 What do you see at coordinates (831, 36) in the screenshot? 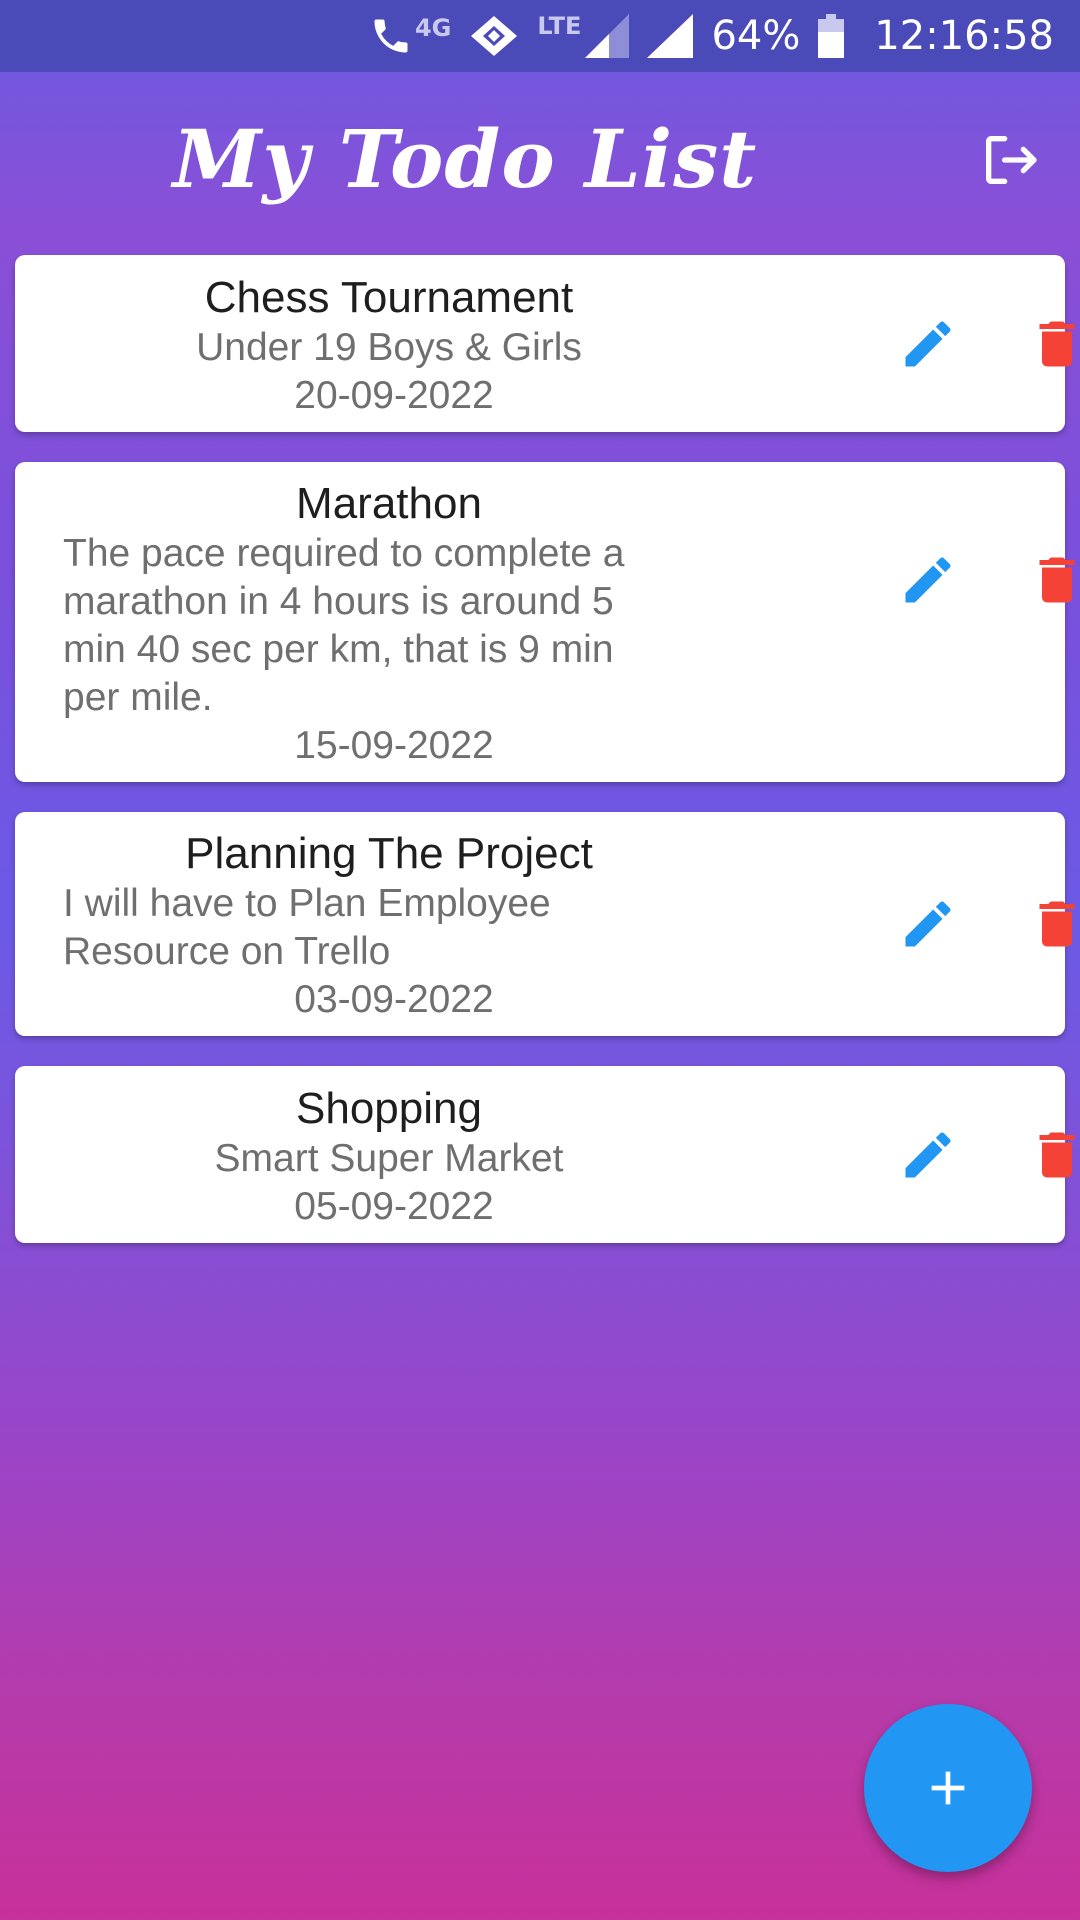
I see `battery-icon` at bounding box center [831, 36].